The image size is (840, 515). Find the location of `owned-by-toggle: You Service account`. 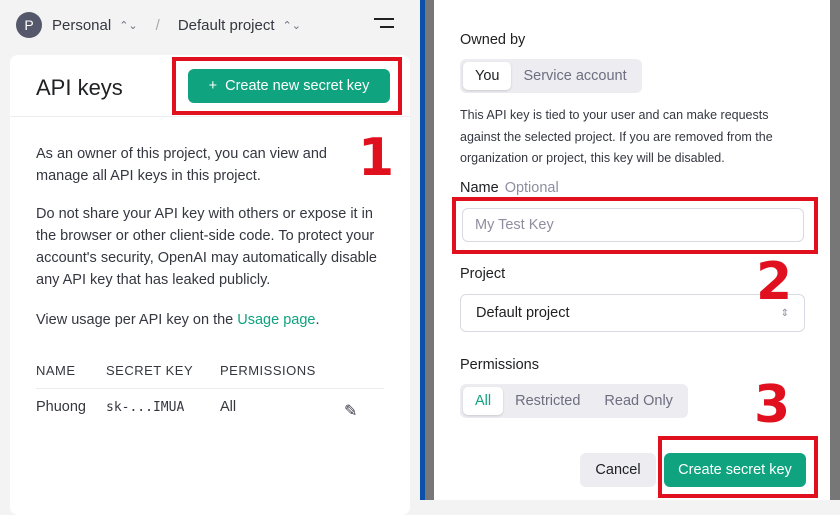

owned-by-toggle: You Service account is located at coordinates (551, 76).